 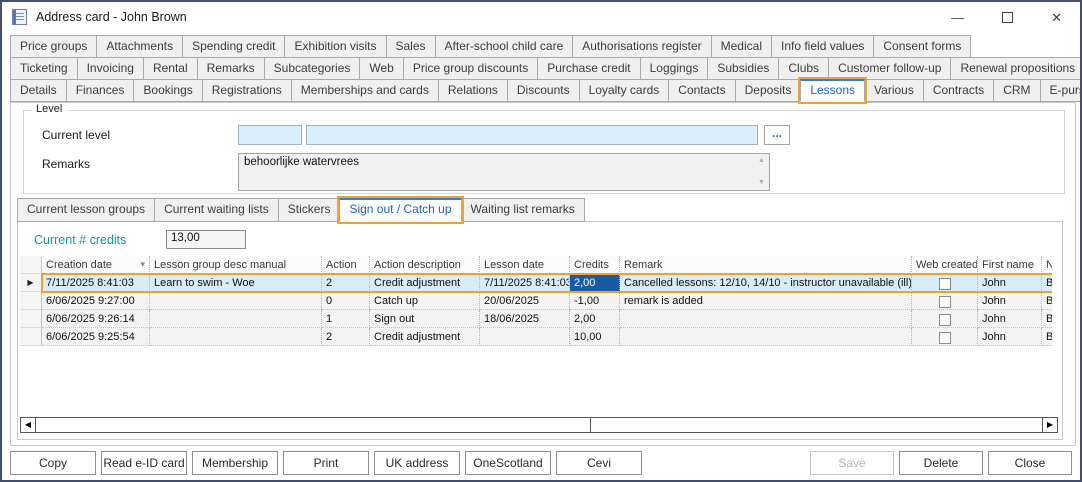 I want to click on cell-action: 1, so click(x=346, y=319).